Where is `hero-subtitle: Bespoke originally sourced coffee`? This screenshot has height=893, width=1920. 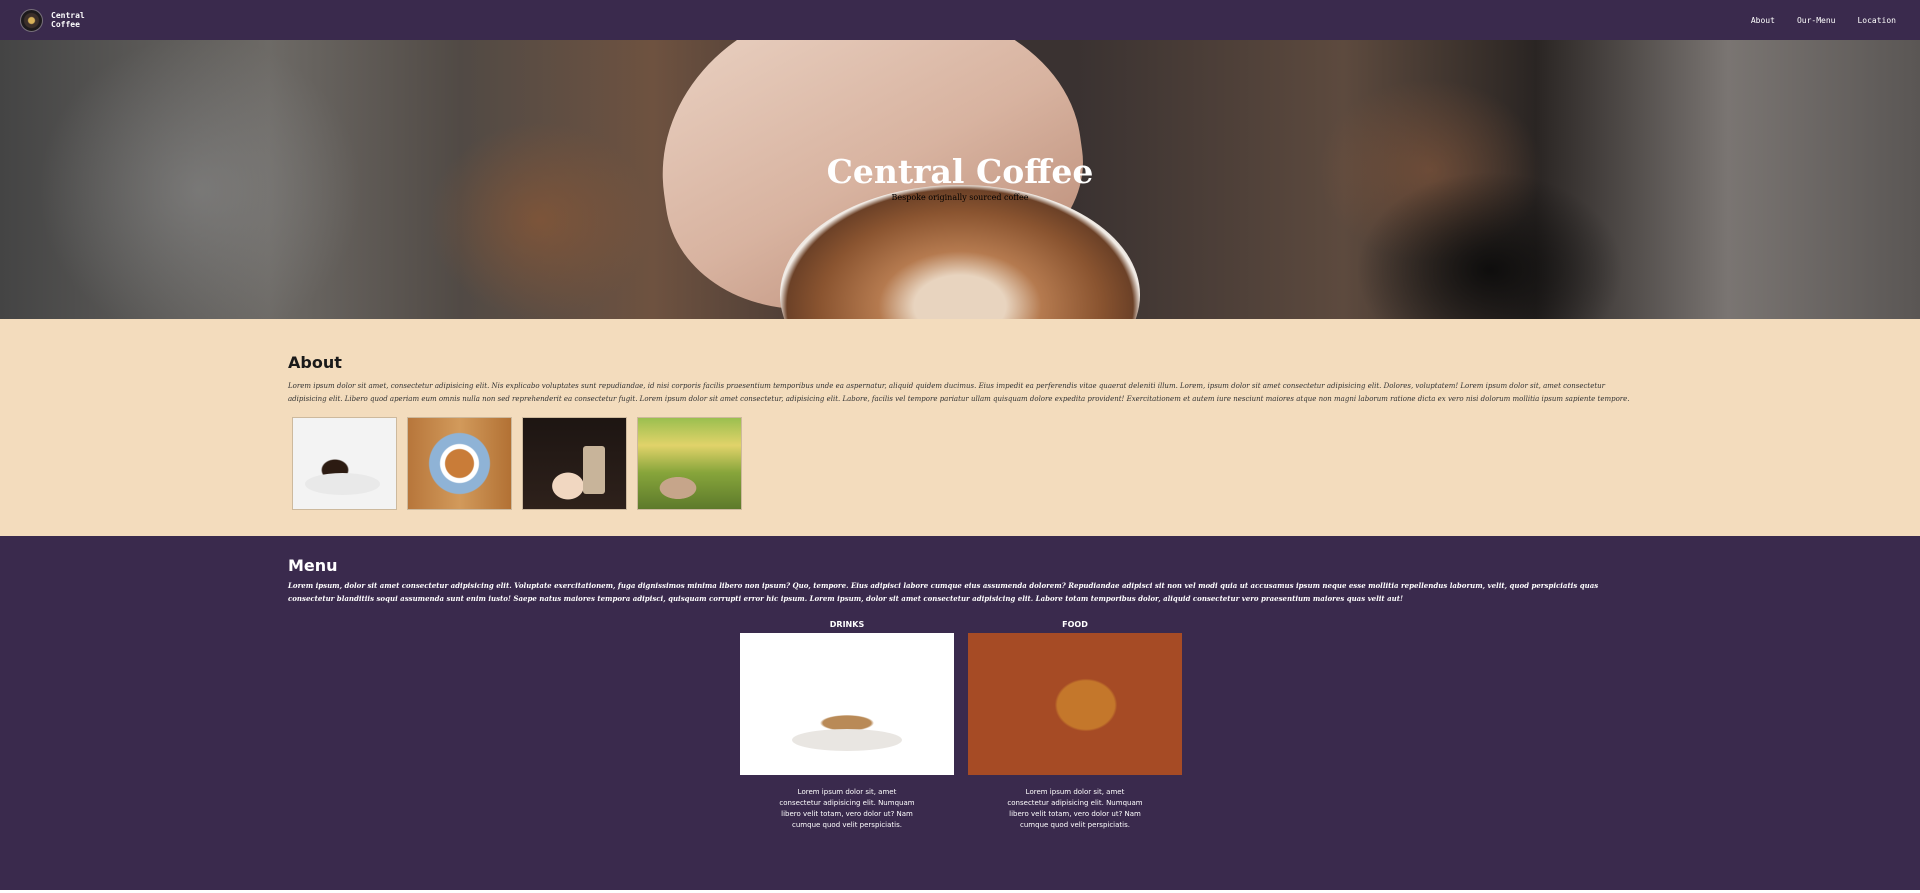
hero-subtitle: Bespoke originally sourced coffee is located at coordinates (960, 197).